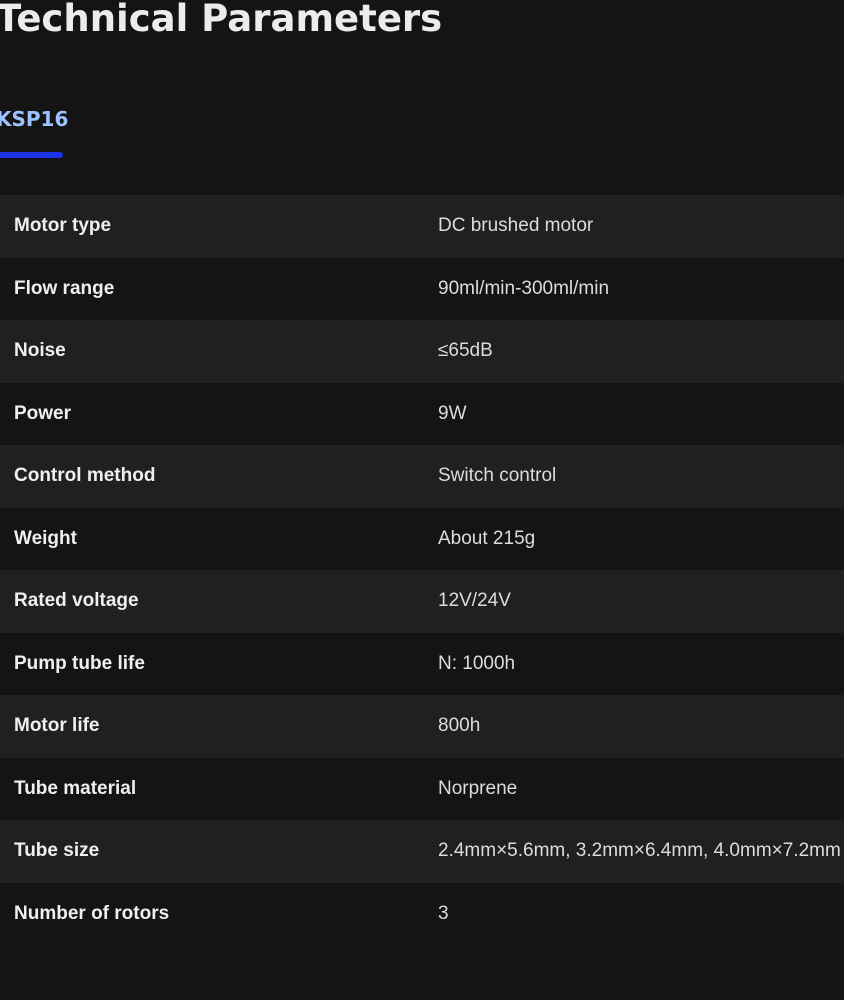  What do you see at coordinates (43, 413) in the screenshot?
I see `spec-label: Power` at bounding box center [43, 413].